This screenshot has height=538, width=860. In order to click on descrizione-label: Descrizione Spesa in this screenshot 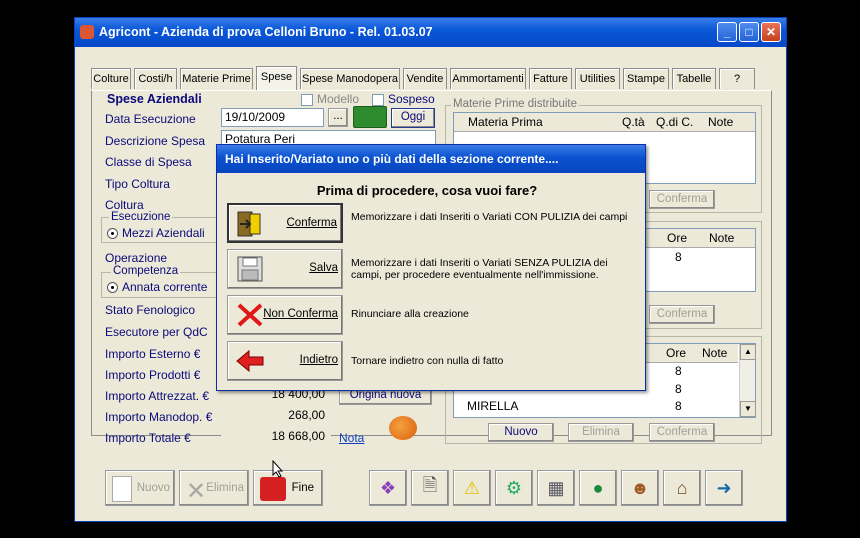, I will do `click(155, 141)`.